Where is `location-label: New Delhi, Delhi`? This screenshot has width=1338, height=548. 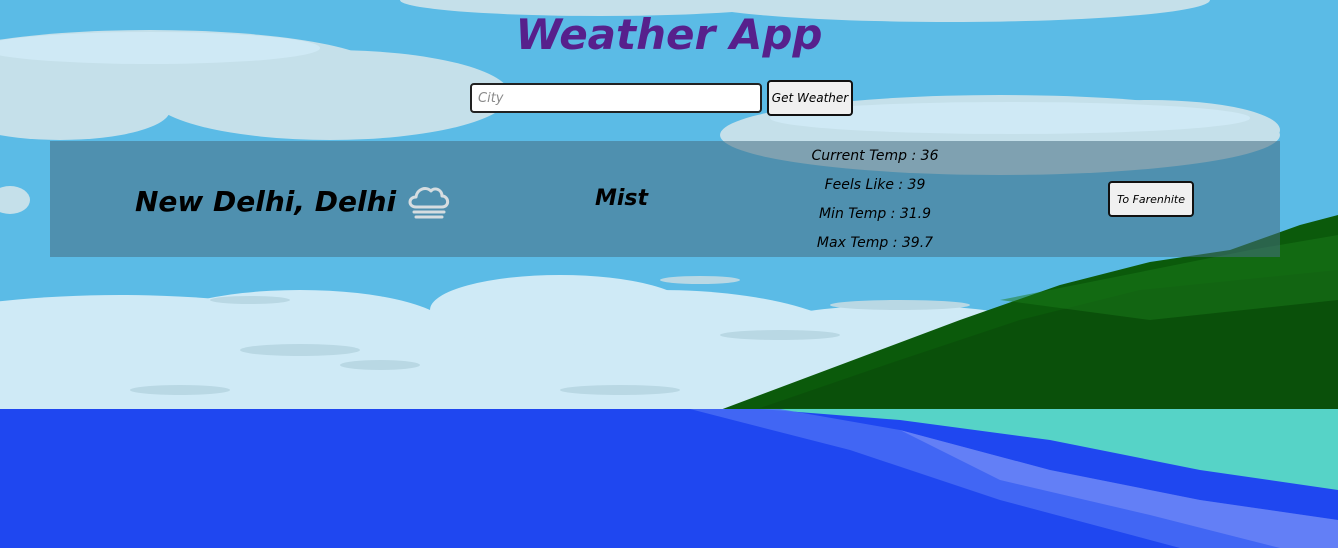 location-label: New Delhi, Delhi is located at coordinates (266, 201).